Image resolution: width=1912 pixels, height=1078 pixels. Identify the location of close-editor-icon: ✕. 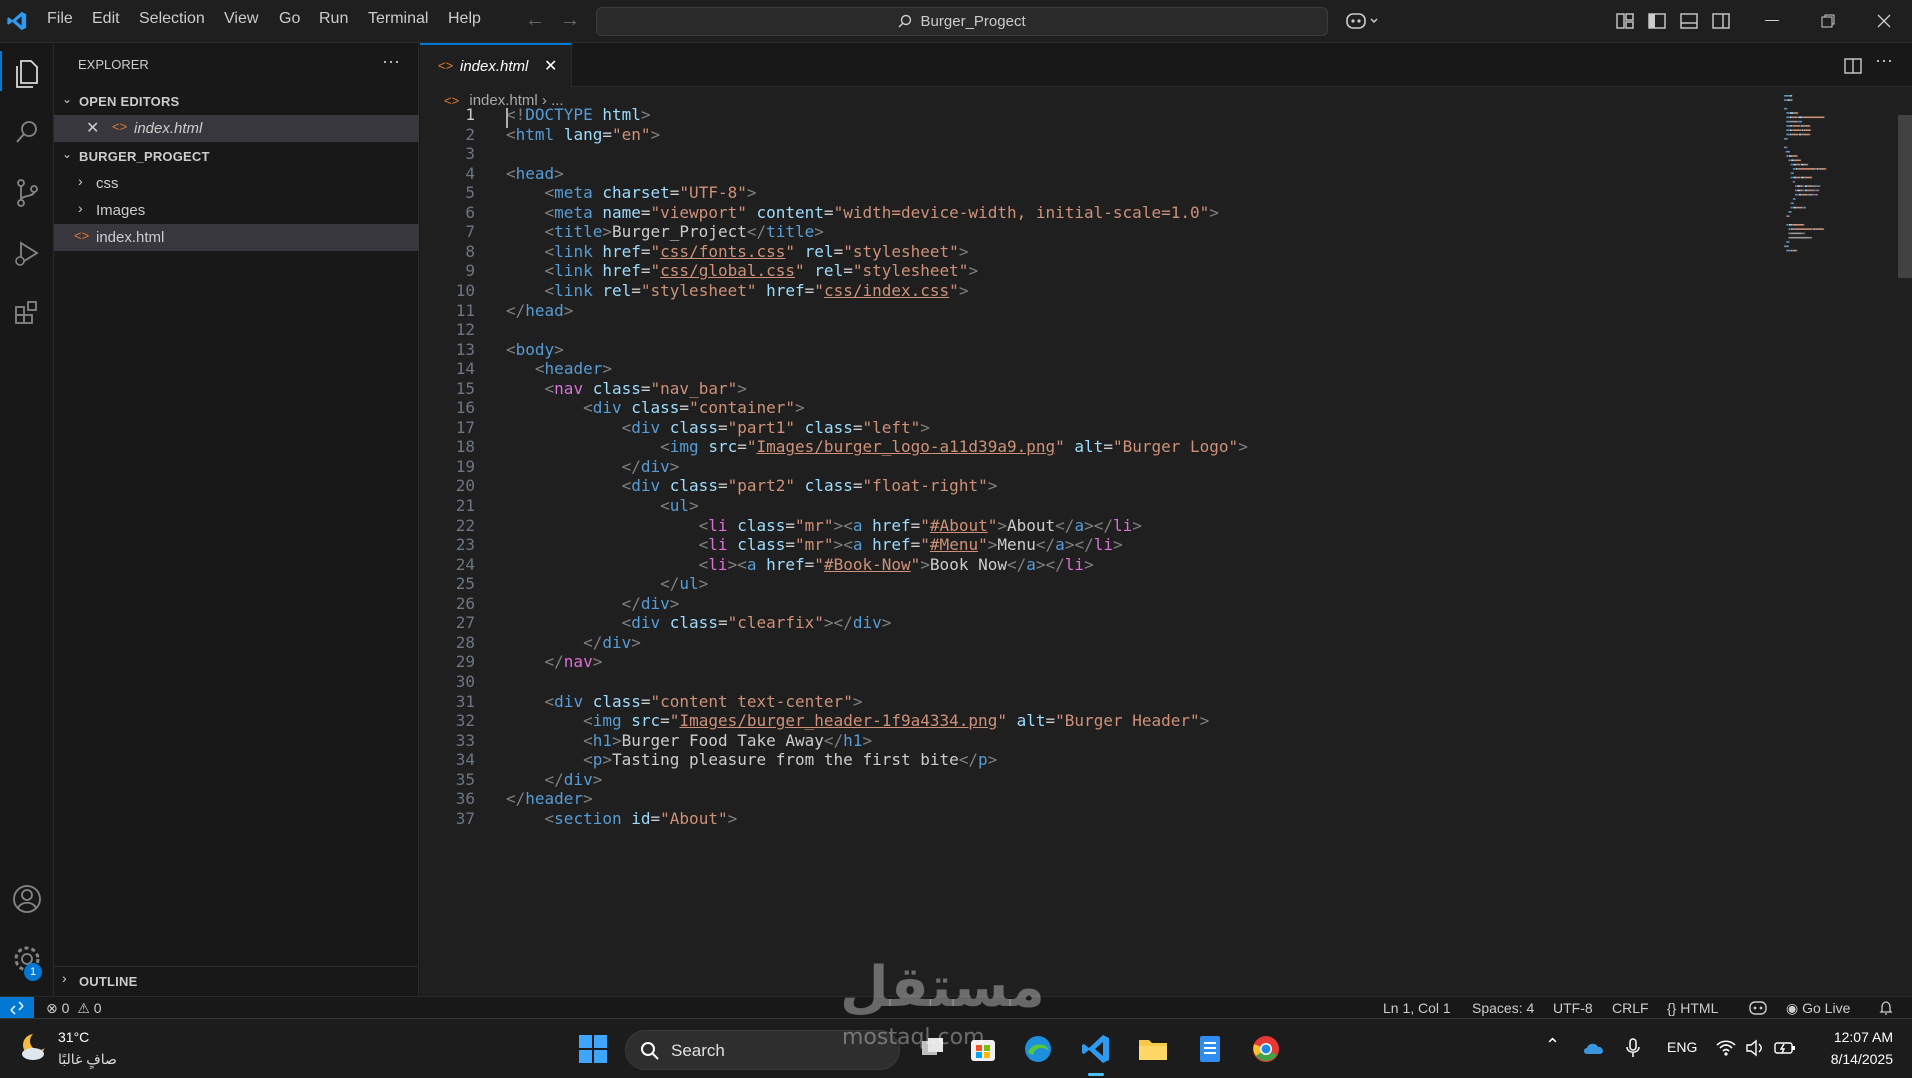
(92, 128).